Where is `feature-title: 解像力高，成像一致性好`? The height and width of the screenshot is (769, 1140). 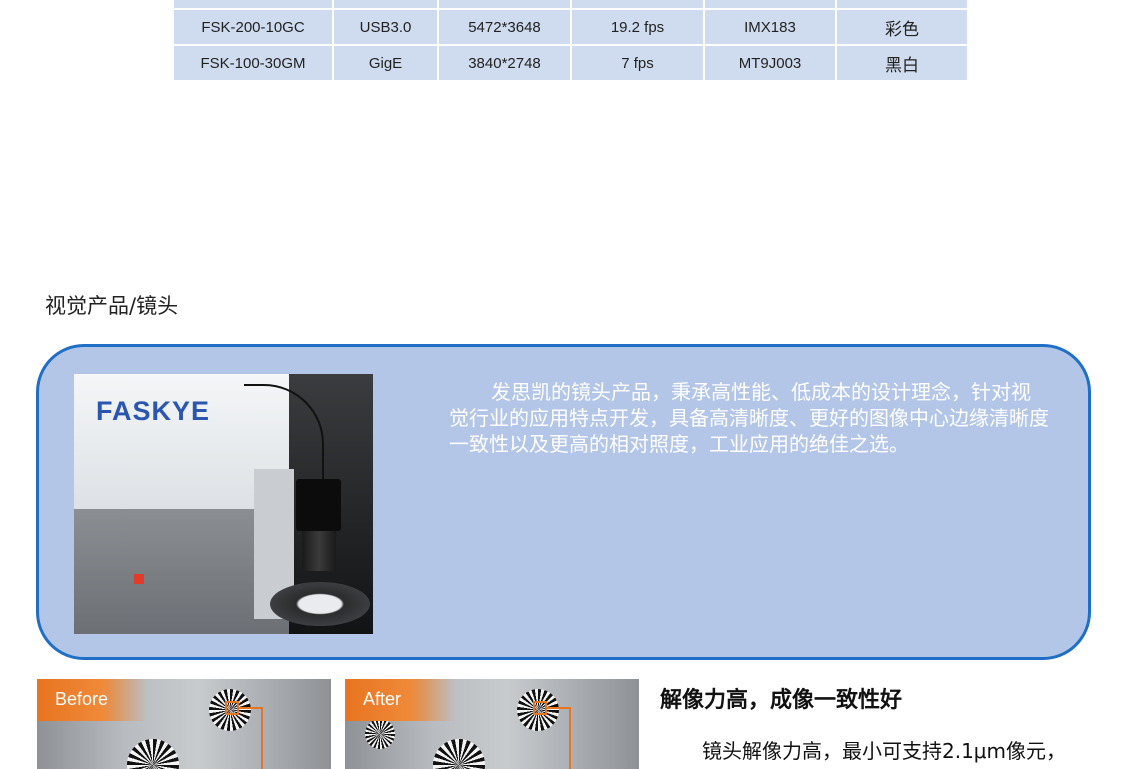
feature-title: 解像力高，成像一致性好 is located at coordinates (781, 700).